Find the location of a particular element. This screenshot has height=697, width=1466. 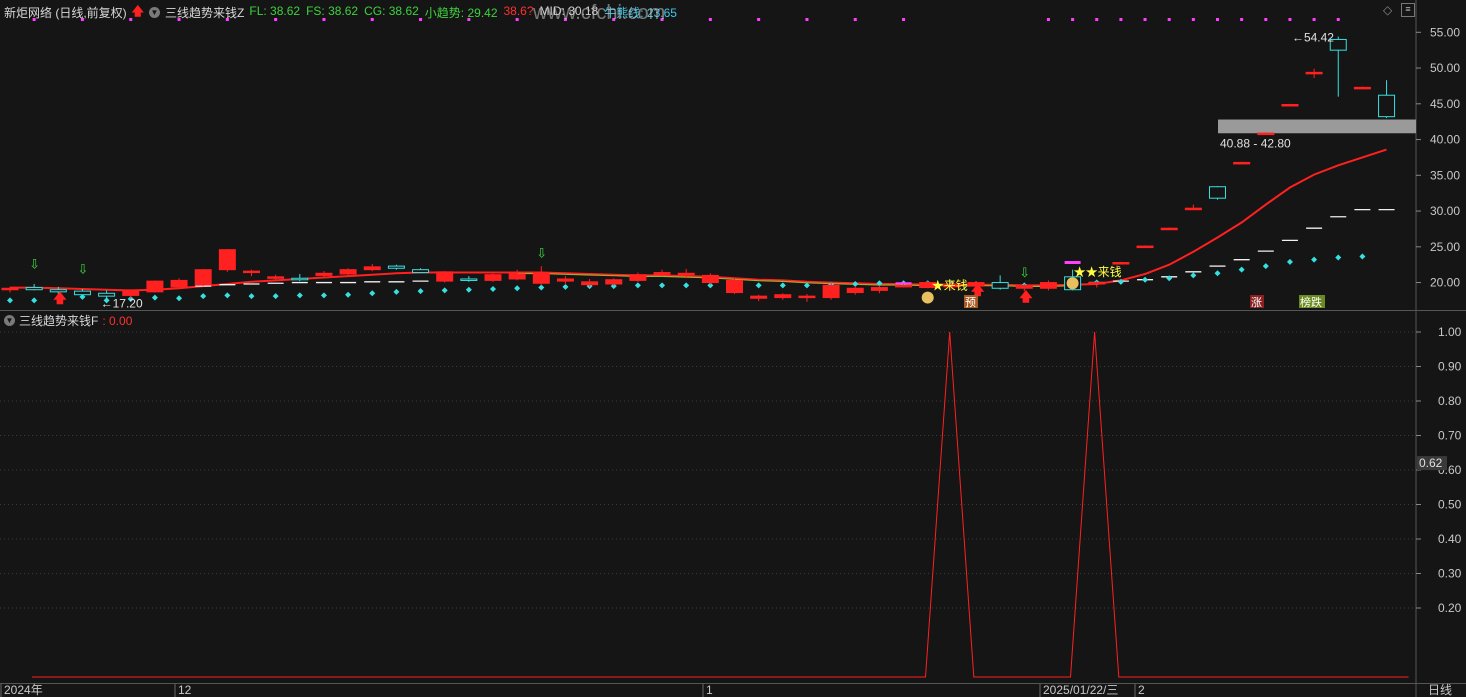

main-y-tick-label: 30.00 is located at coordinates (1445, 211).